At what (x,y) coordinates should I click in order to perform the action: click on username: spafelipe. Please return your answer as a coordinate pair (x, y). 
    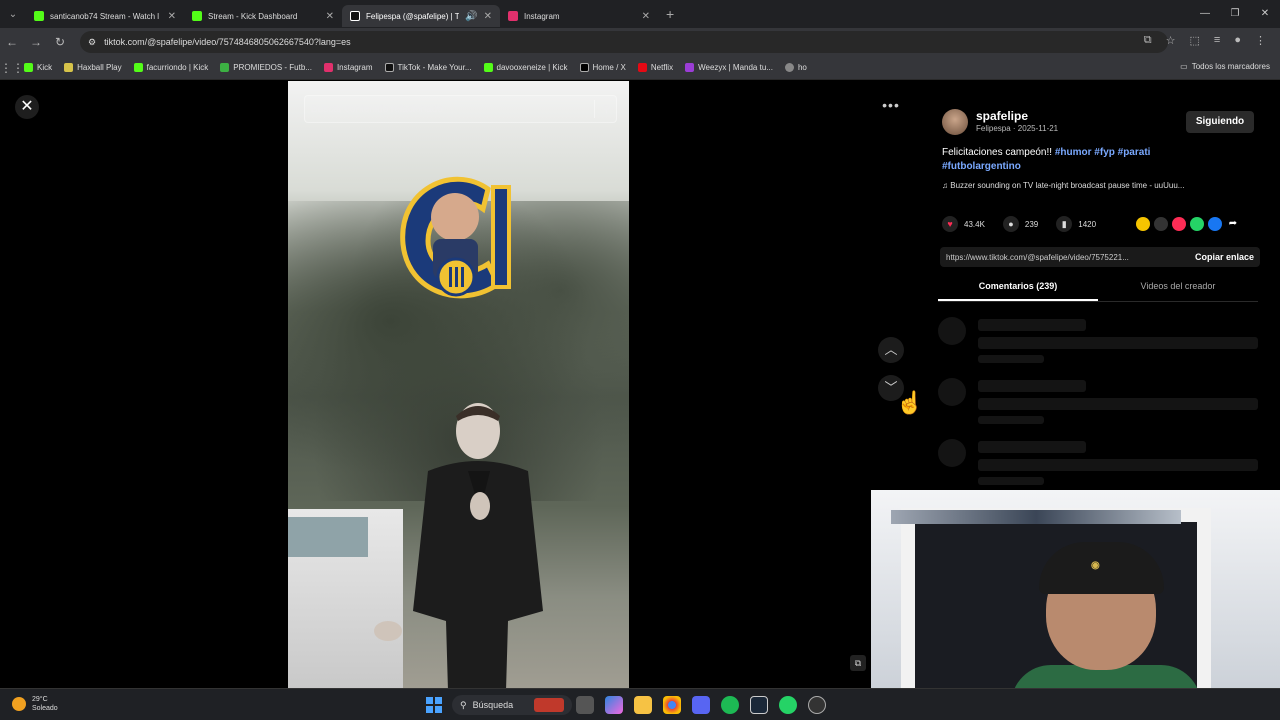
    Looking at the image, I should click on (1002, 116).